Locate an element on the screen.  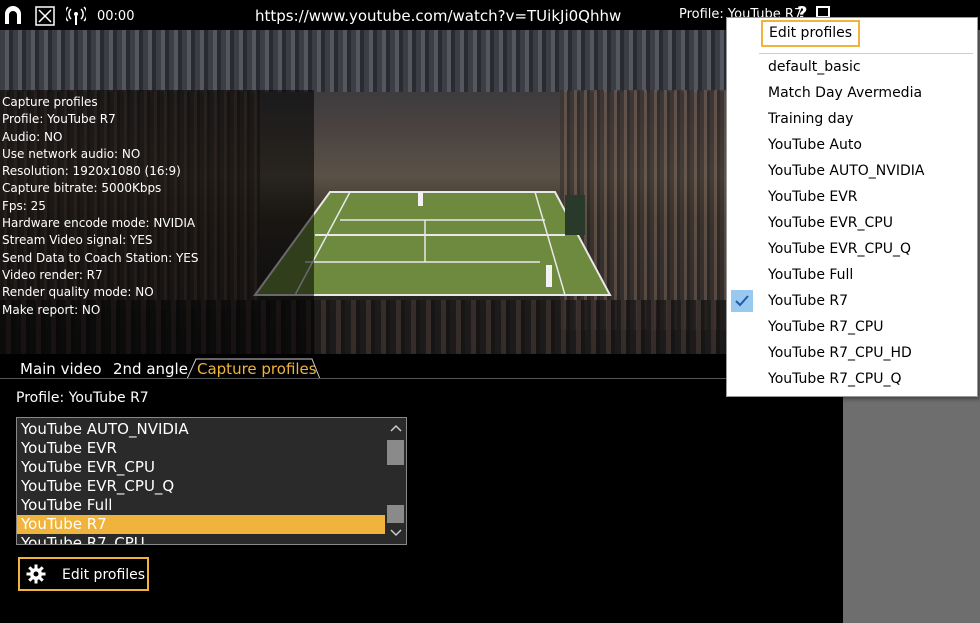
menu-item-label: default_basic is located at coordinates (814, 67).